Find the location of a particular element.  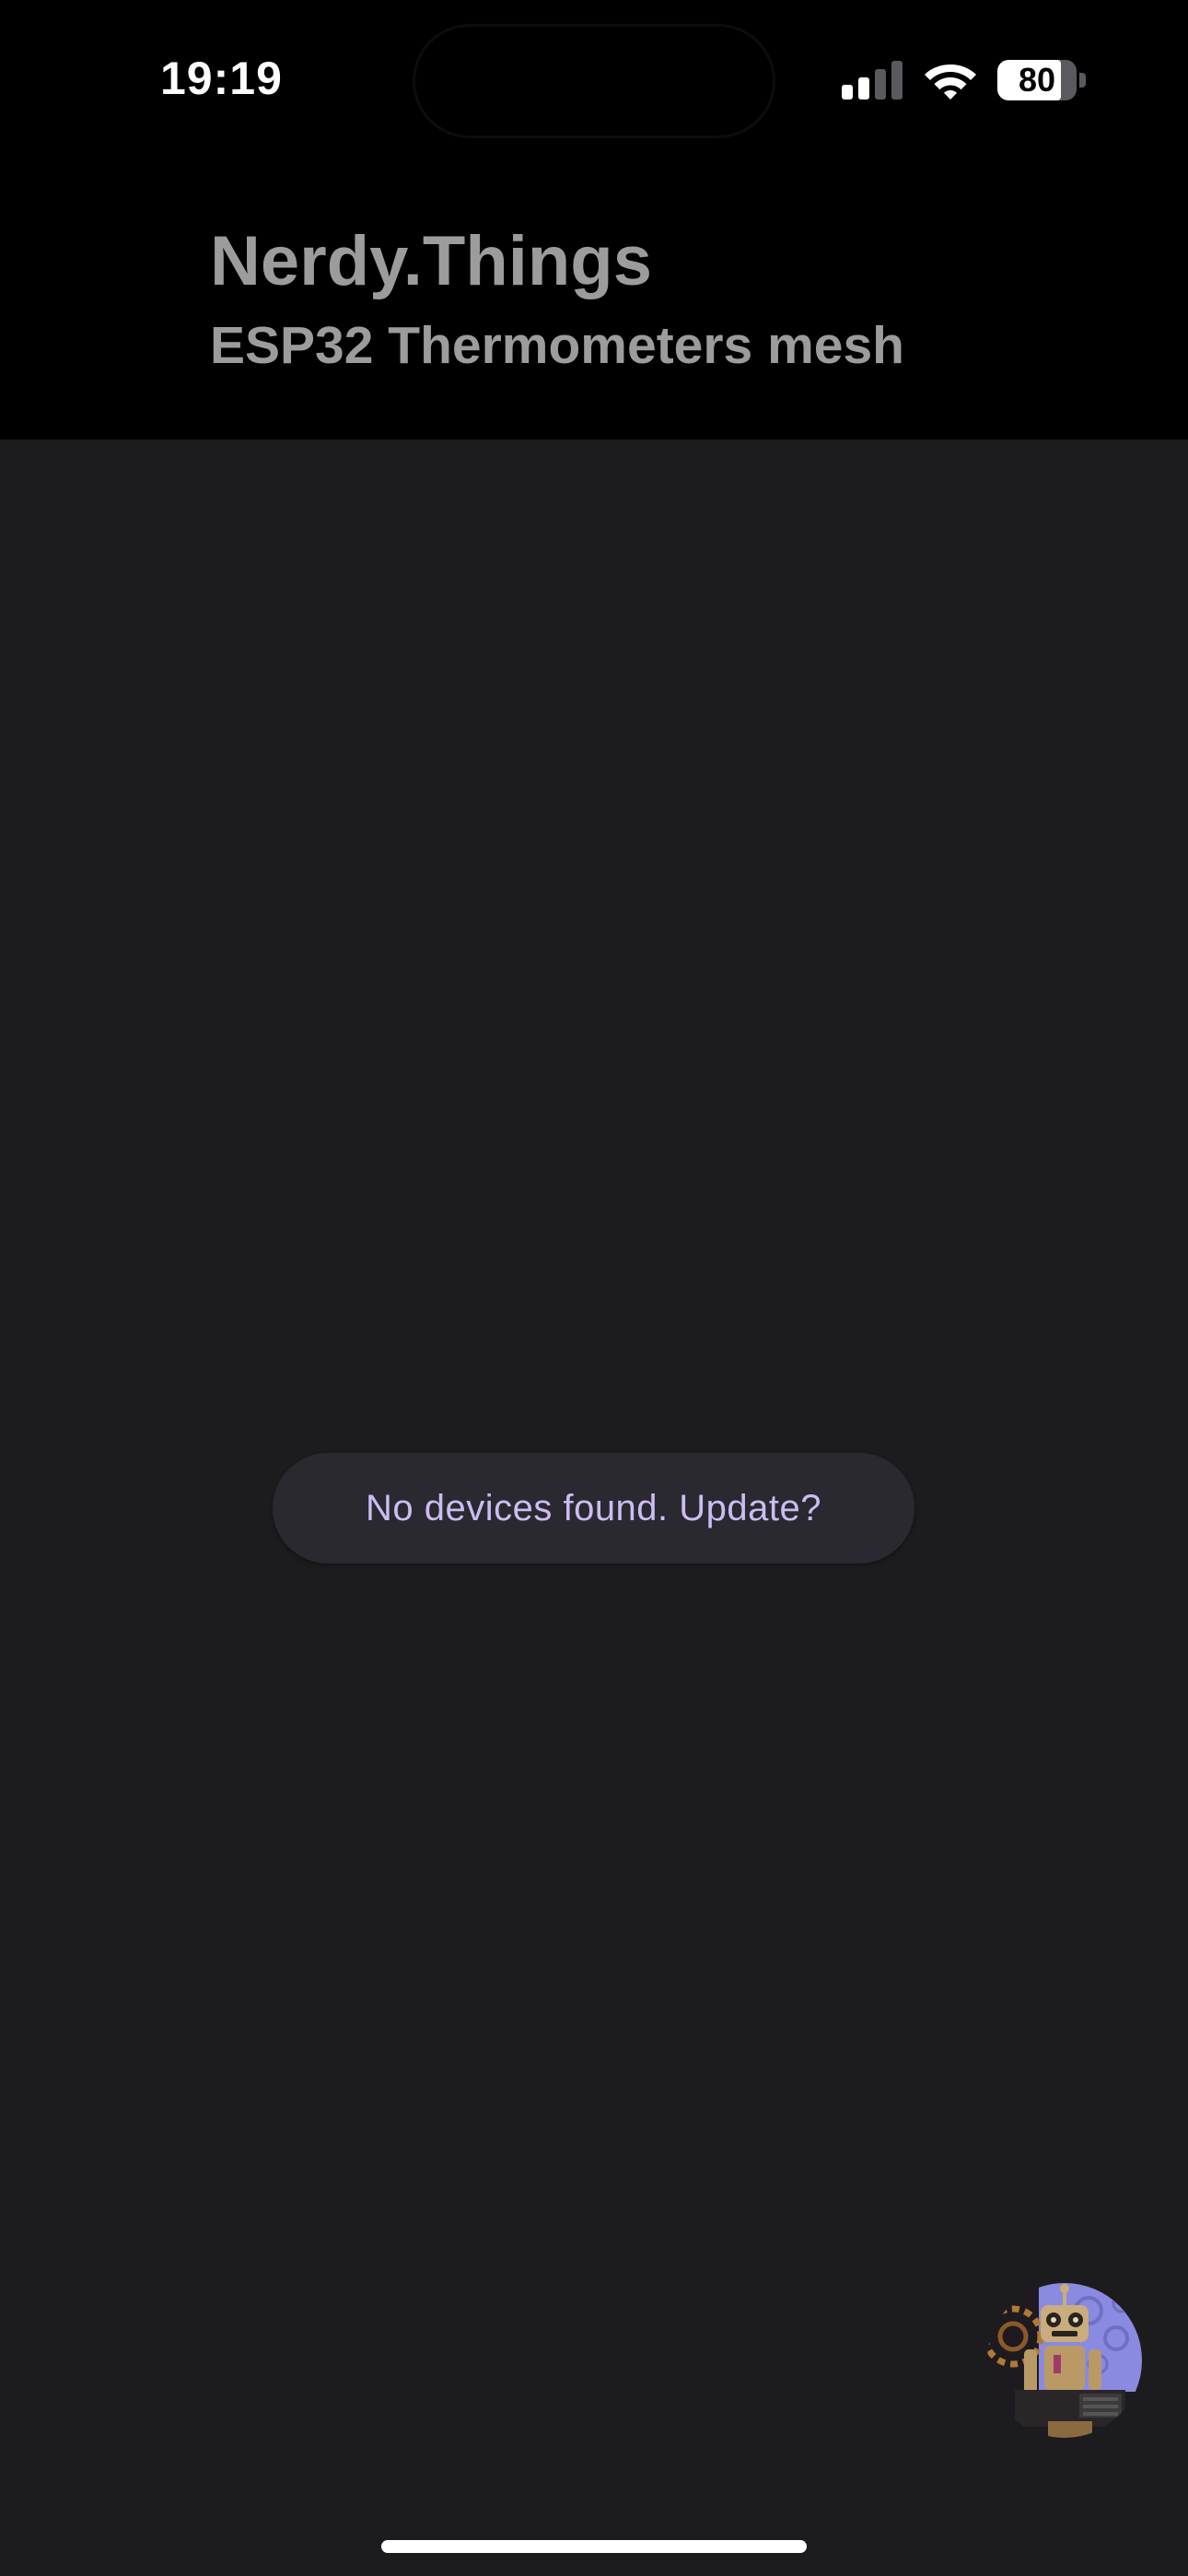

battery-level: 80 is located at coordinates (1037, 80).